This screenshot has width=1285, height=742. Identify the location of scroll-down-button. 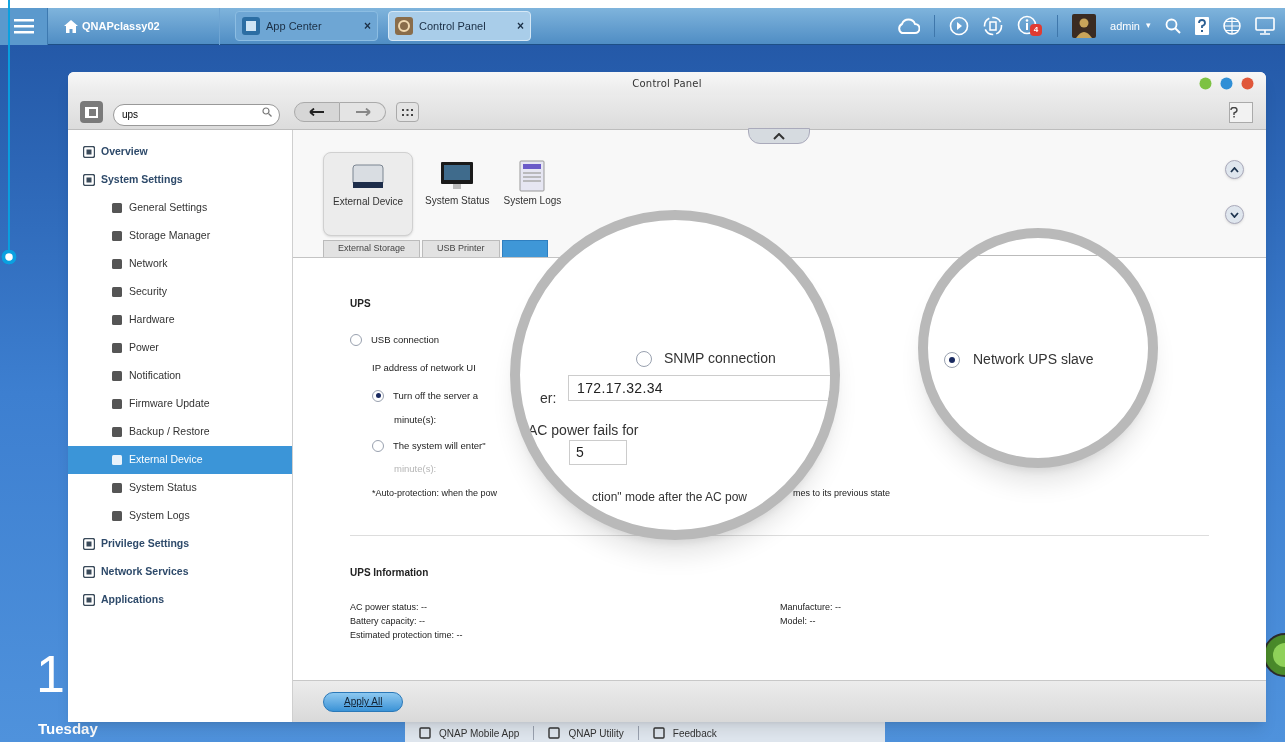
(1234, 214).